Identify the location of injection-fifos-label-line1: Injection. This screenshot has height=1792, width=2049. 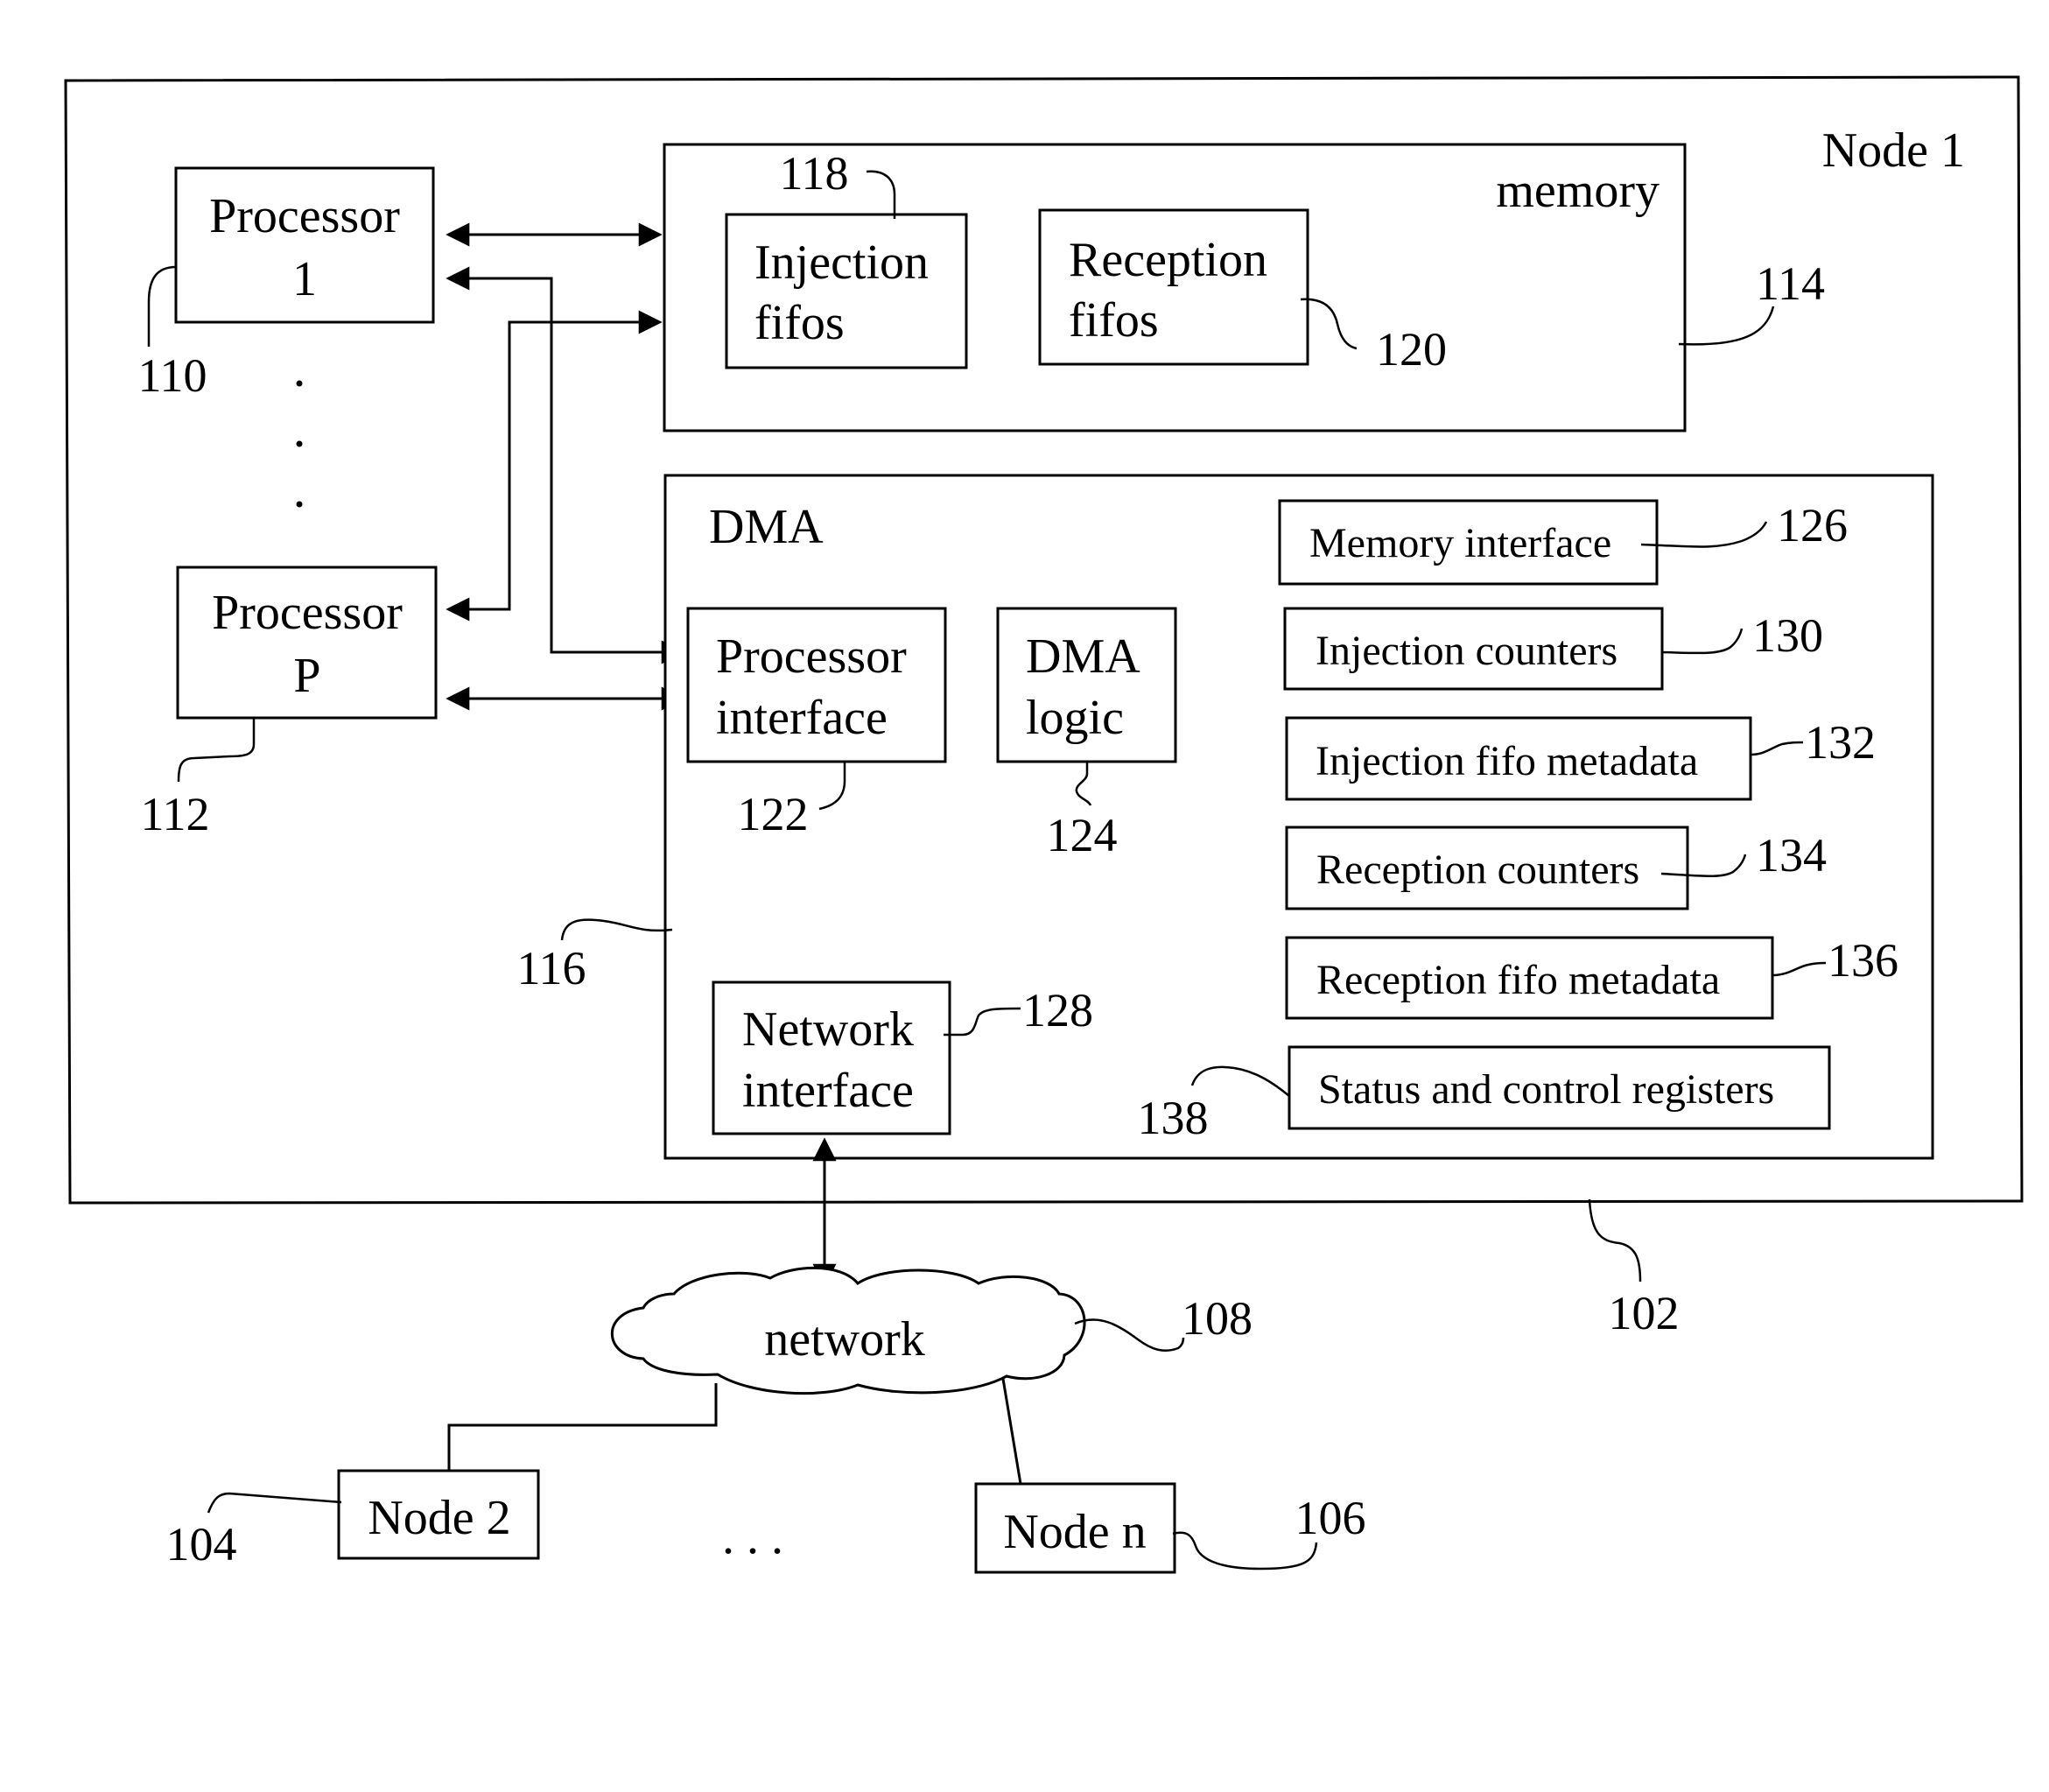
(841, 262).